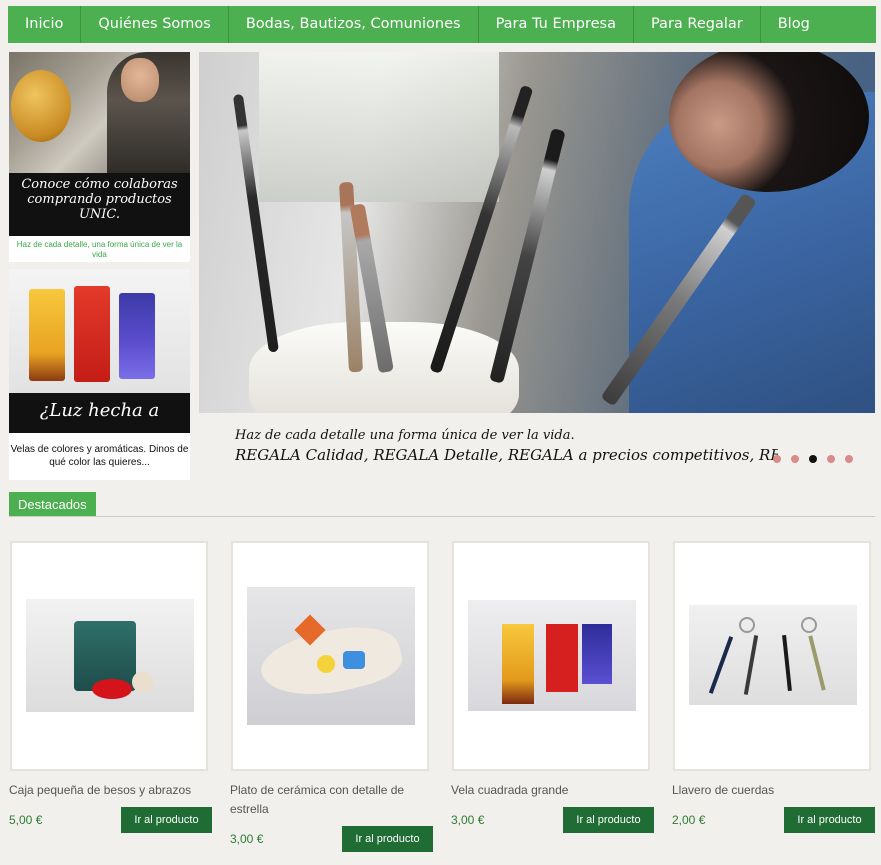  I want to click on nav-item-empresa: Para Tu Empresa, so click(556, 24).